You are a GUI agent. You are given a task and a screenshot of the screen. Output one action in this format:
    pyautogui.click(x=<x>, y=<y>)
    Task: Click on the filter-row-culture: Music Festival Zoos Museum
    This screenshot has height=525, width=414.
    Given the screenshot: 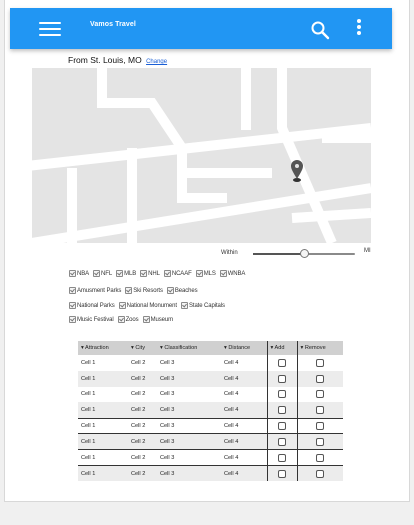 What is the action you would take?
    pyautogui.click(x=123, y=319)
    